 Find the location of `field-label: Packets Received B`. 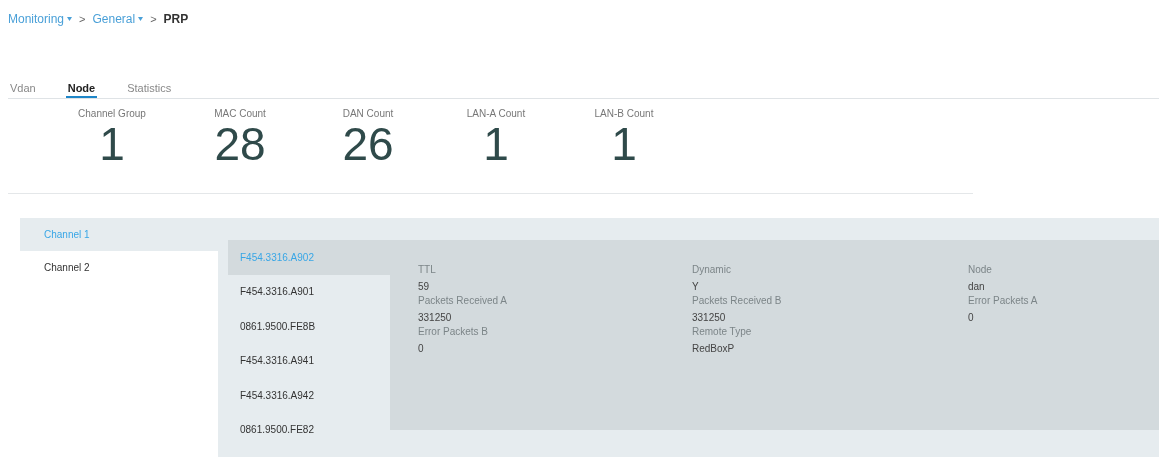

field-label: Packets Received B is located at coordinates (737, 300).